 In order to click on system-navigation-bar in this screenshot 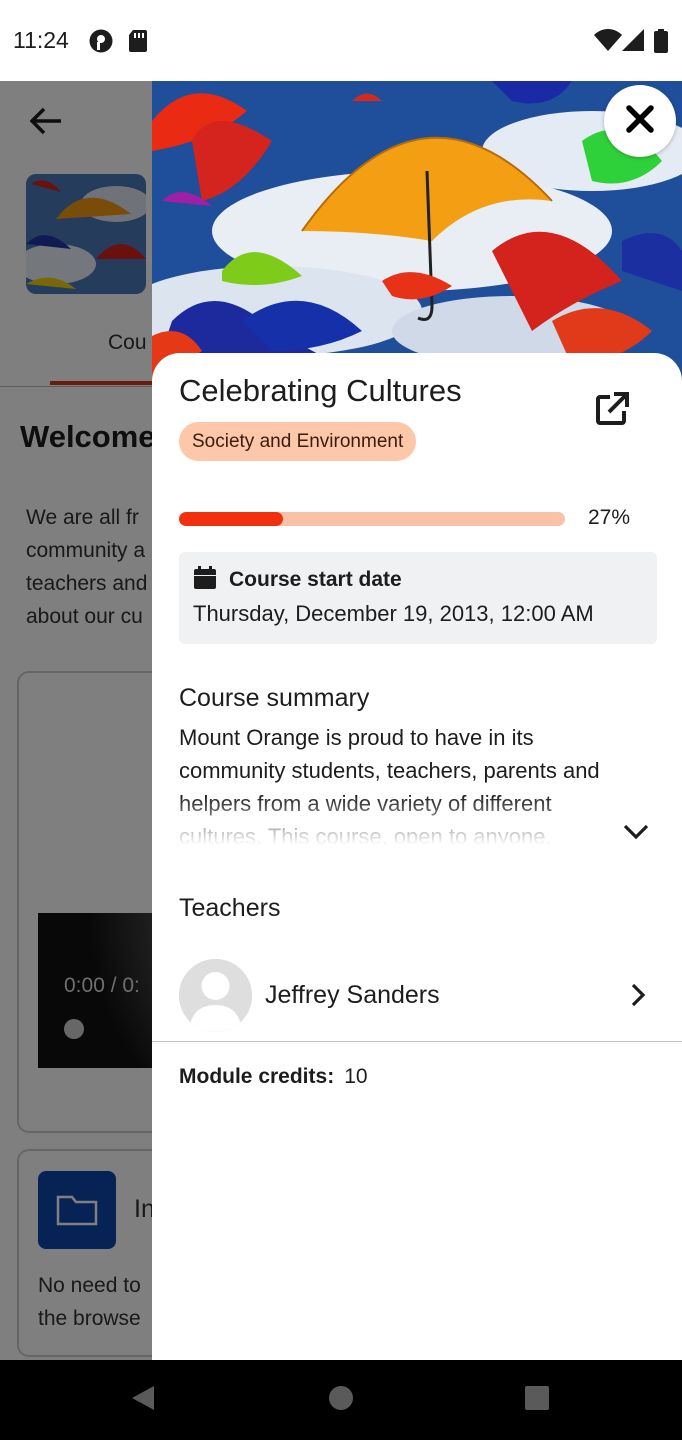, I will do `click(341, 1400)`.